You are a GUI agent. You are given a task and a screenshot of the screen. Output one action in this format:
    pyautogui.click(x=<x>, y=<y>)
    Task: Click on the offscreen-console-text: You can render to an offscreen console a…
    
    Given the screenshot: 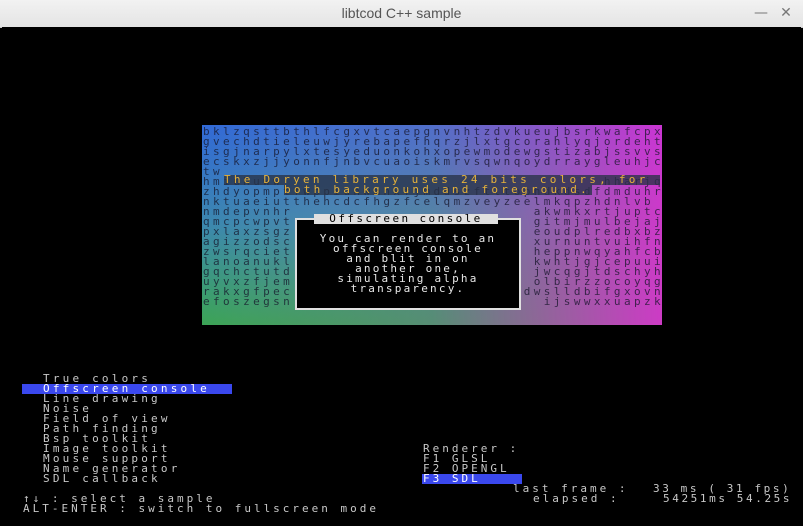 What is the action you would take?
    pyautogui.click(x=408, y=264)
    